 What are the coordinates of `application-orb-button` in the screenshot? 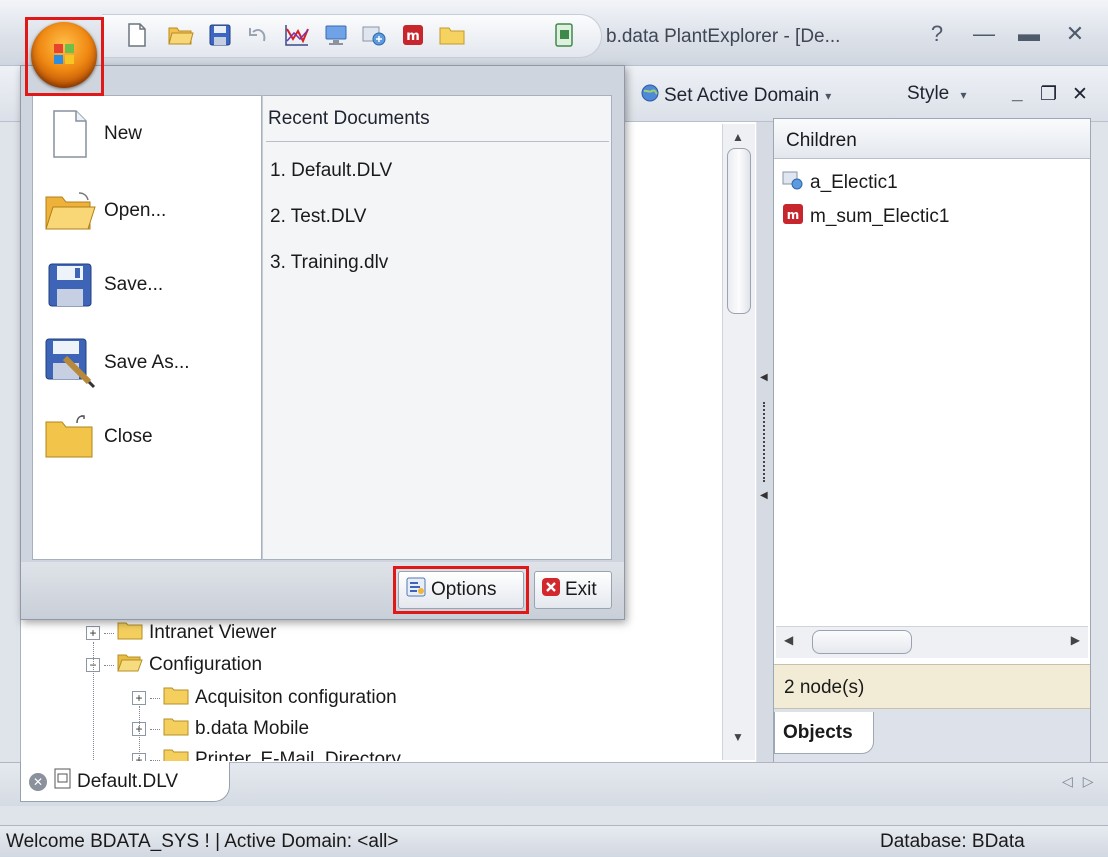 It's located at (64, 55).